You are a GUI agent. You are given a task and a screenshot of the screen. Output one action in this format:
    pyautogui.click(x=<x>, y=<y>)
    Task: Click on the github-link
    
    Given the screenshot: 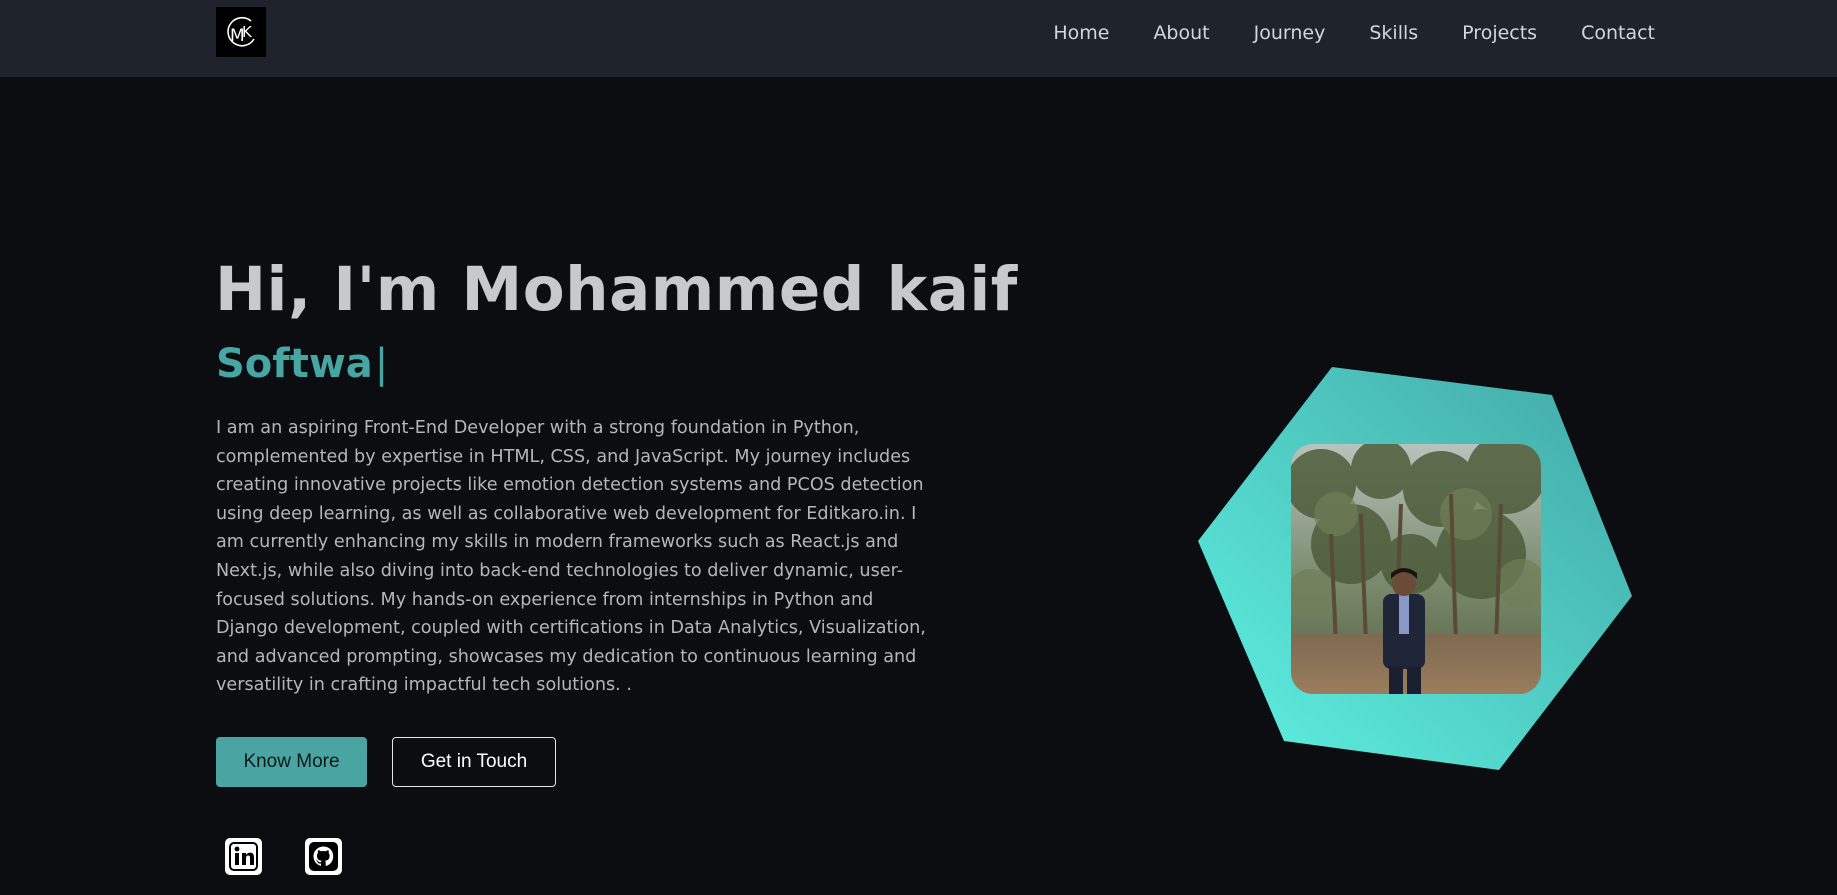 What is the action you would take?
    pyautogui.click(x=323, y=856)
    